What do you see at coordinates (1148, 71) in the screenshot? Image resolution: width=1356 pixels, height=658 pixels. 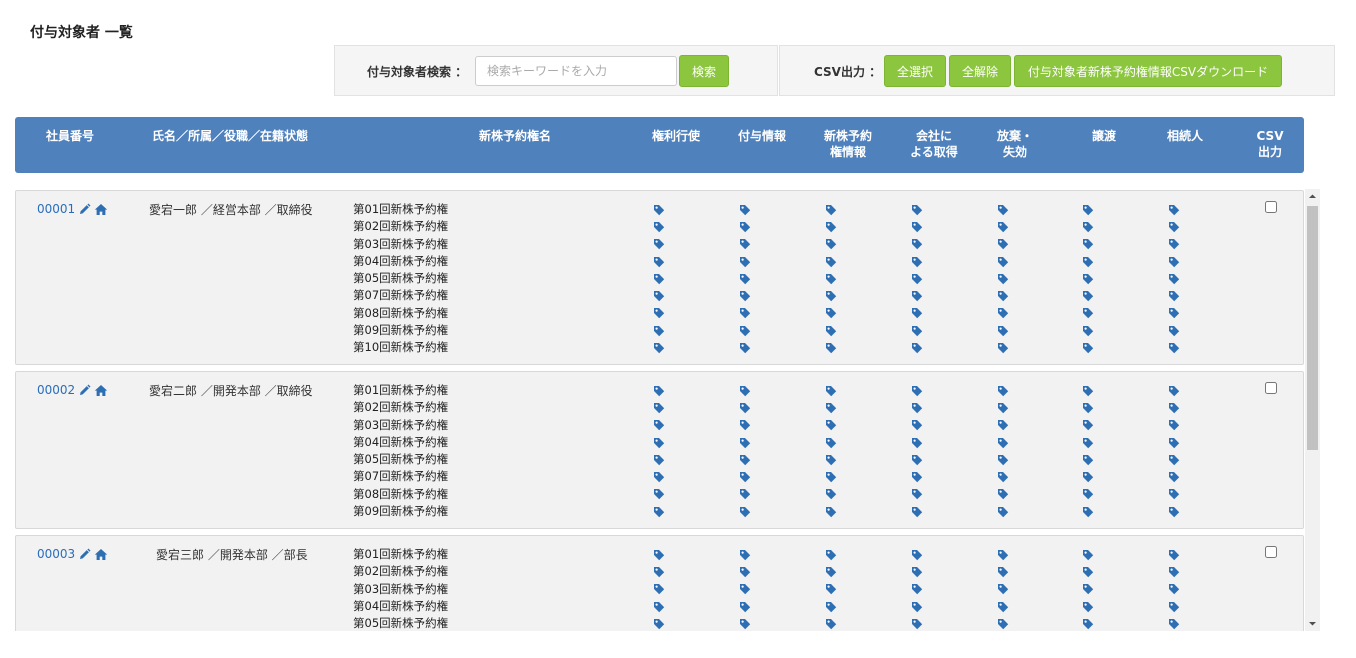 I see `csv-download-button: 付与対象者新株予約権情報CSVダウンロード` at bounding box center [1148, 71].